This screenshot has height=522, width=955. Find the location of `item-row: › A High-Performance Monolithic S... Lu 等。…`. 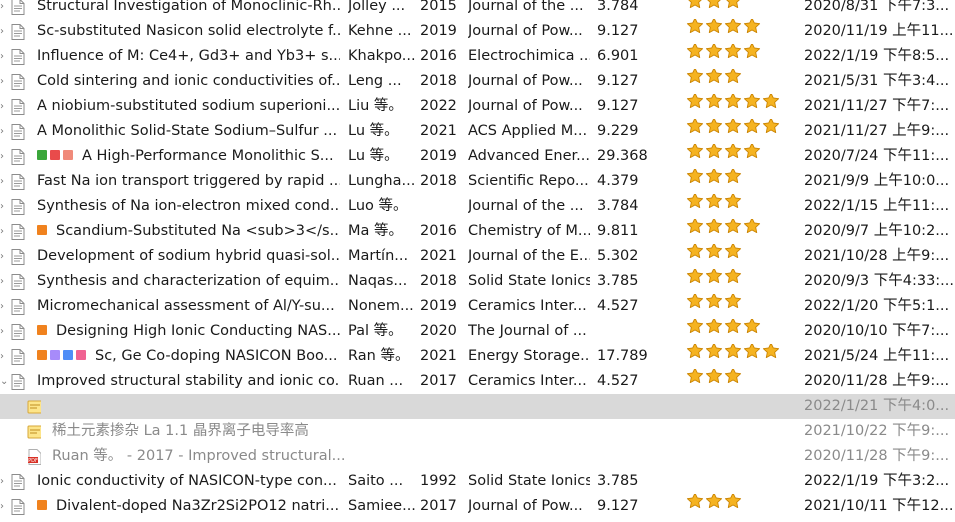

item-row: › A High-Performance Monolithic S... Lu 等。… is located at coordinates (477, 156).